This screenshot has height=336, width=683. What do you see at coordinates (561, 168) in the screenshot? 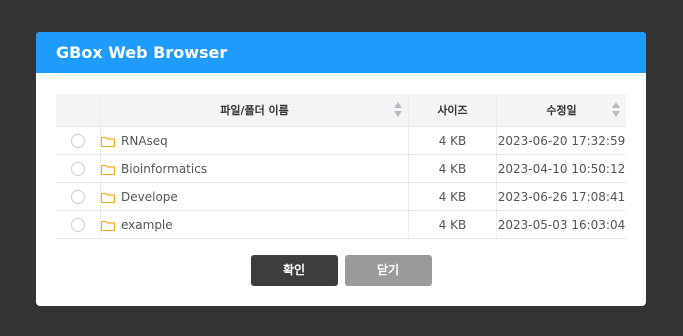
I see `file-modified: 2023-04-10 10:50:12` at bounding box center [561, 168].